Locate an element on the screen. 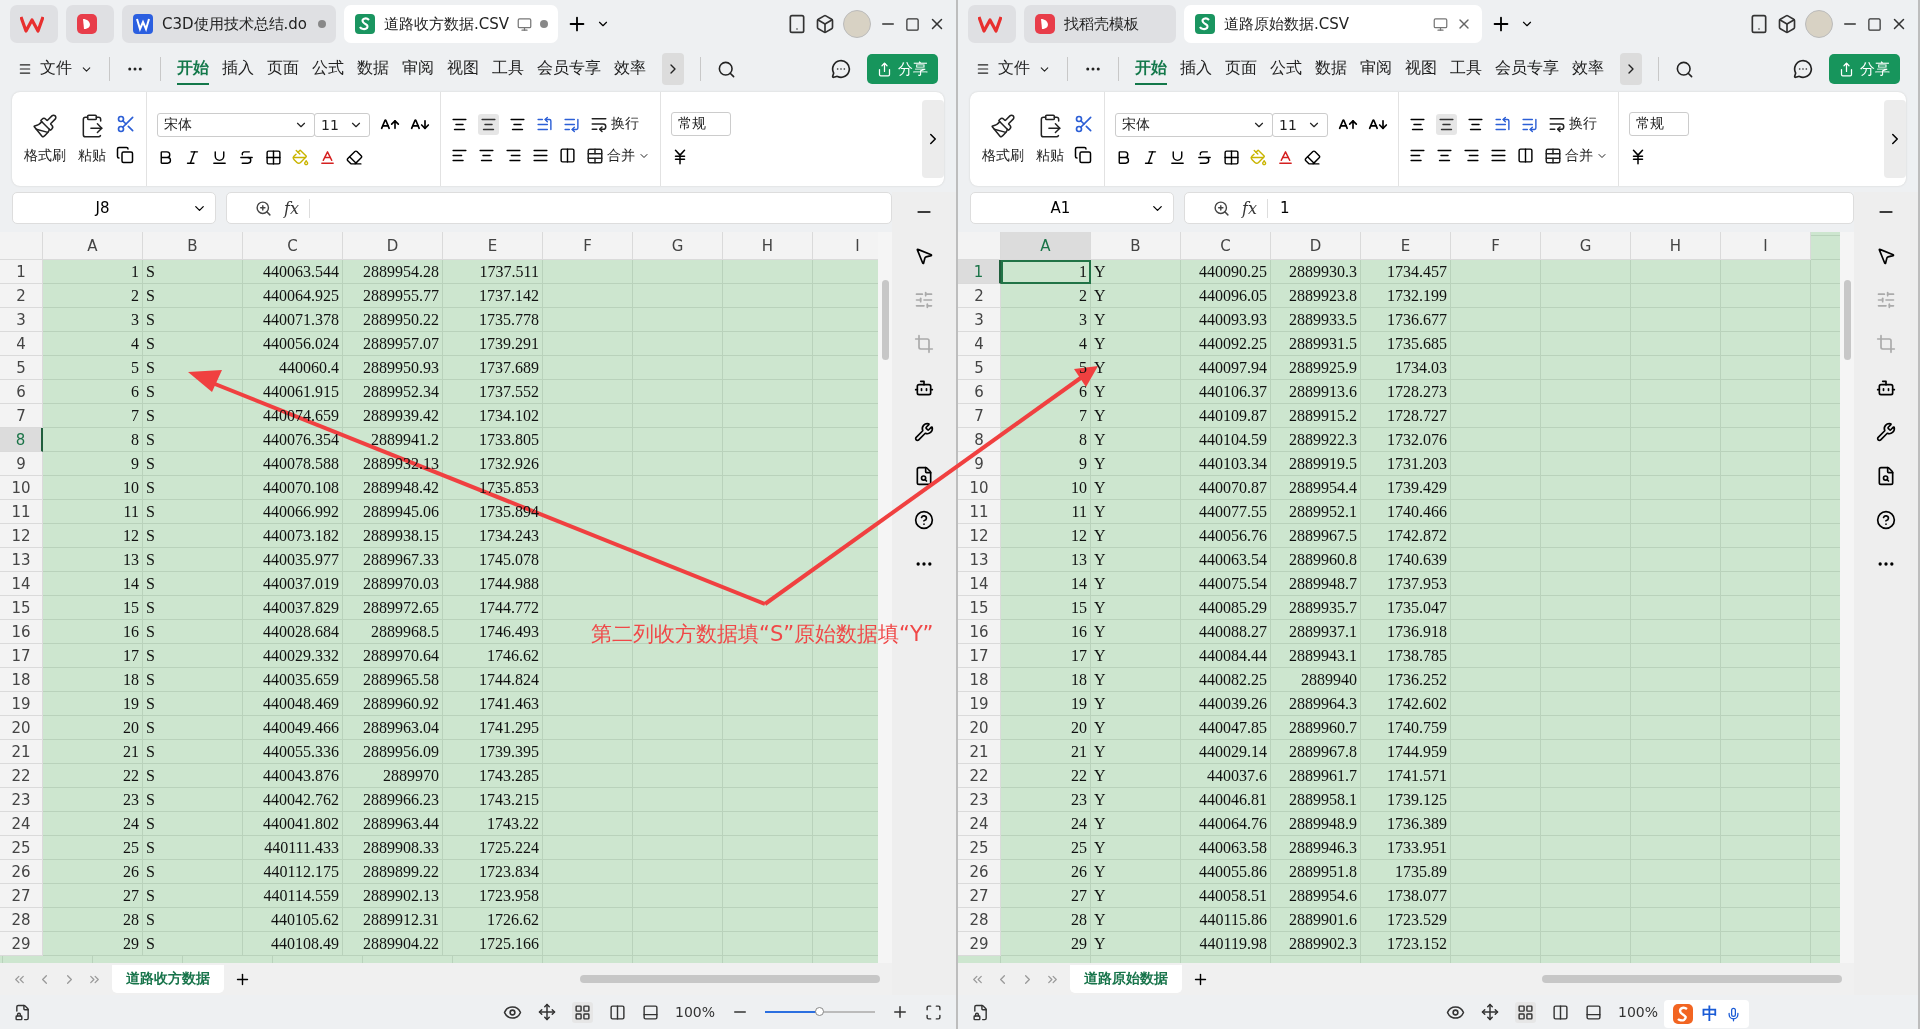  column-header: C is located at coordinates (293, 246).